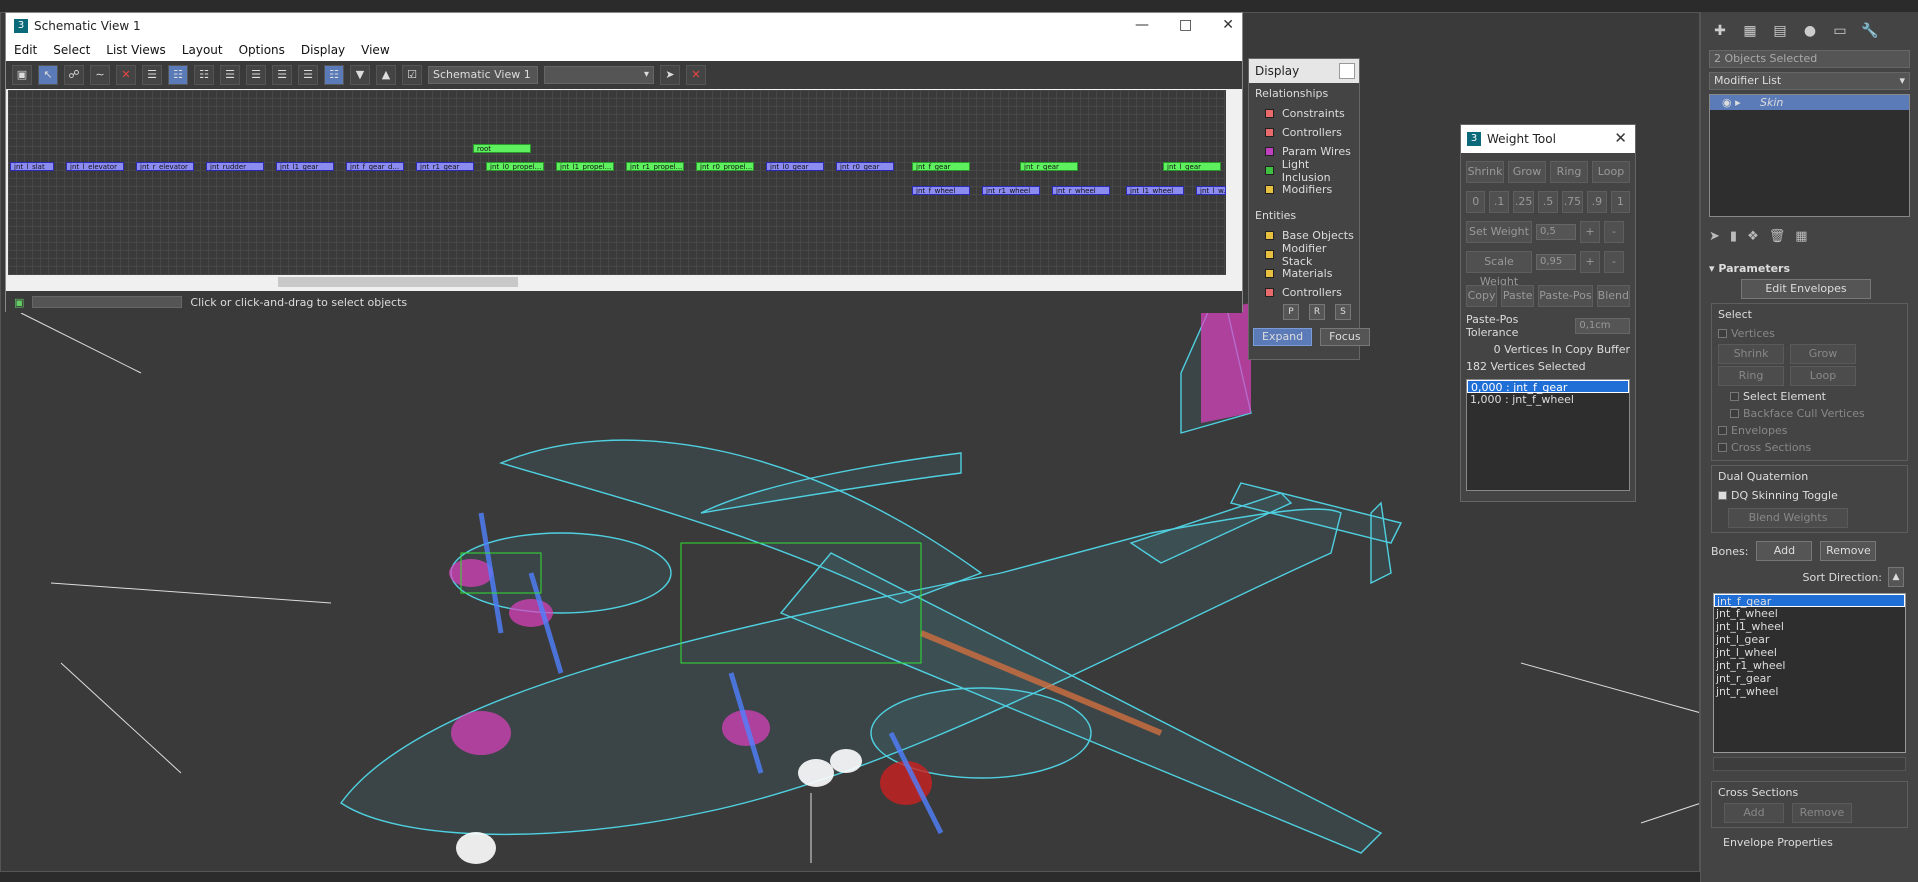  What do you see at coordinates (1081, 190) in the screenshot?
I see `schematic-node: jnt_r_wheel` at bounding box center [1081, 190].